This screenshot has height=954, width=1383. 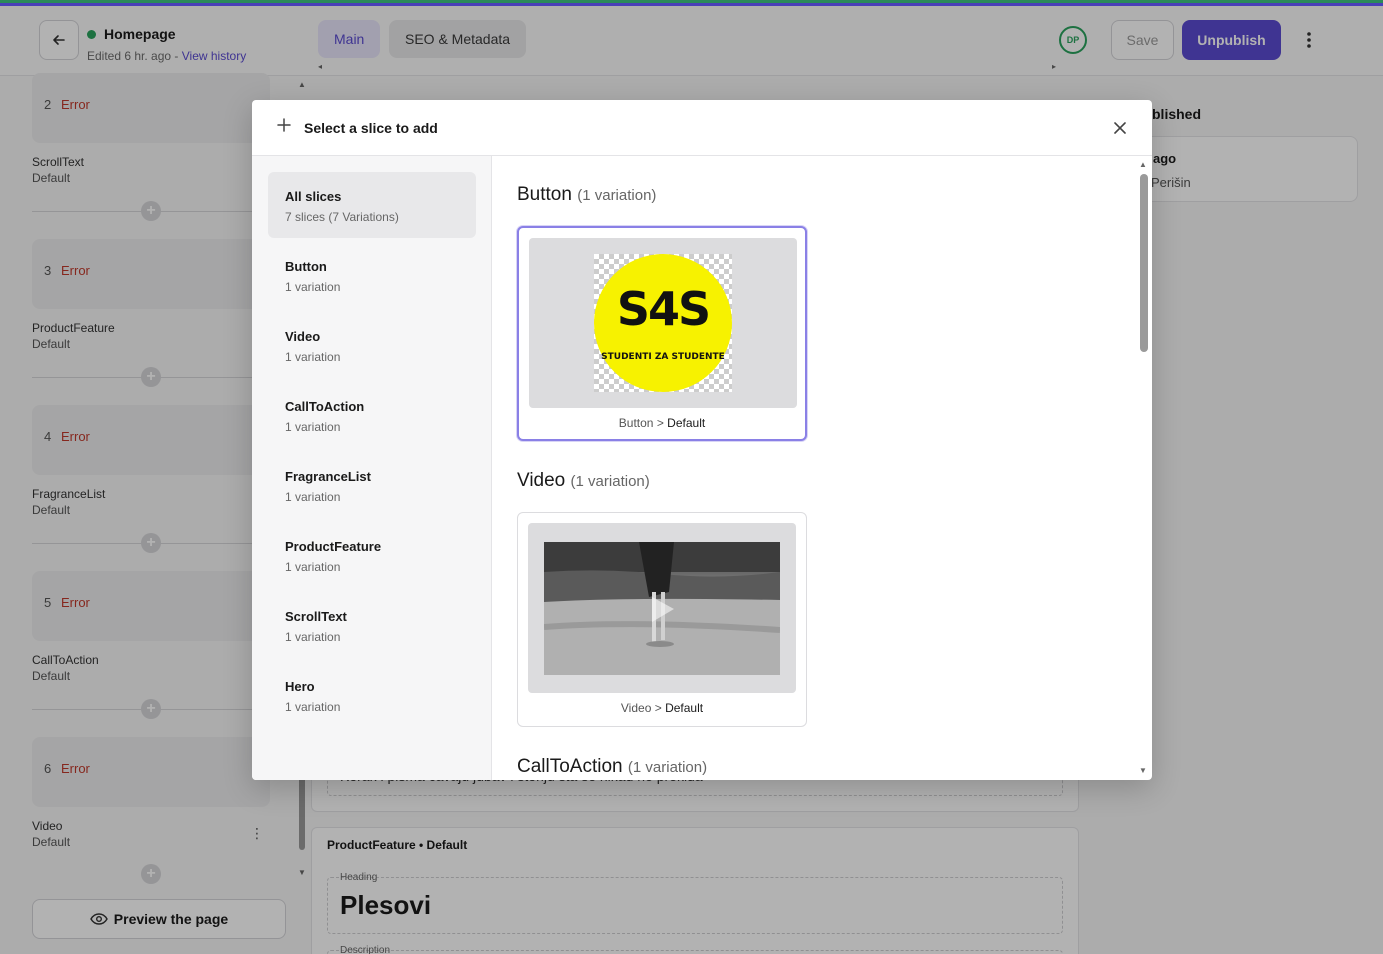 What do you see at coordinates (1143, 164) in the screenshot?
I see `modal-scroll-up-icon: ▲` at bounding box center [1143, 164].